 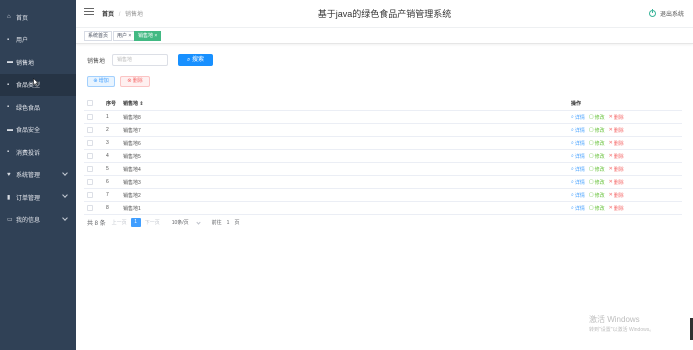 What do you see at coordinates (28, 221) in the screenshot?
I see `sidebar-item-label: 我的信息` at bounding box center [28, 221].